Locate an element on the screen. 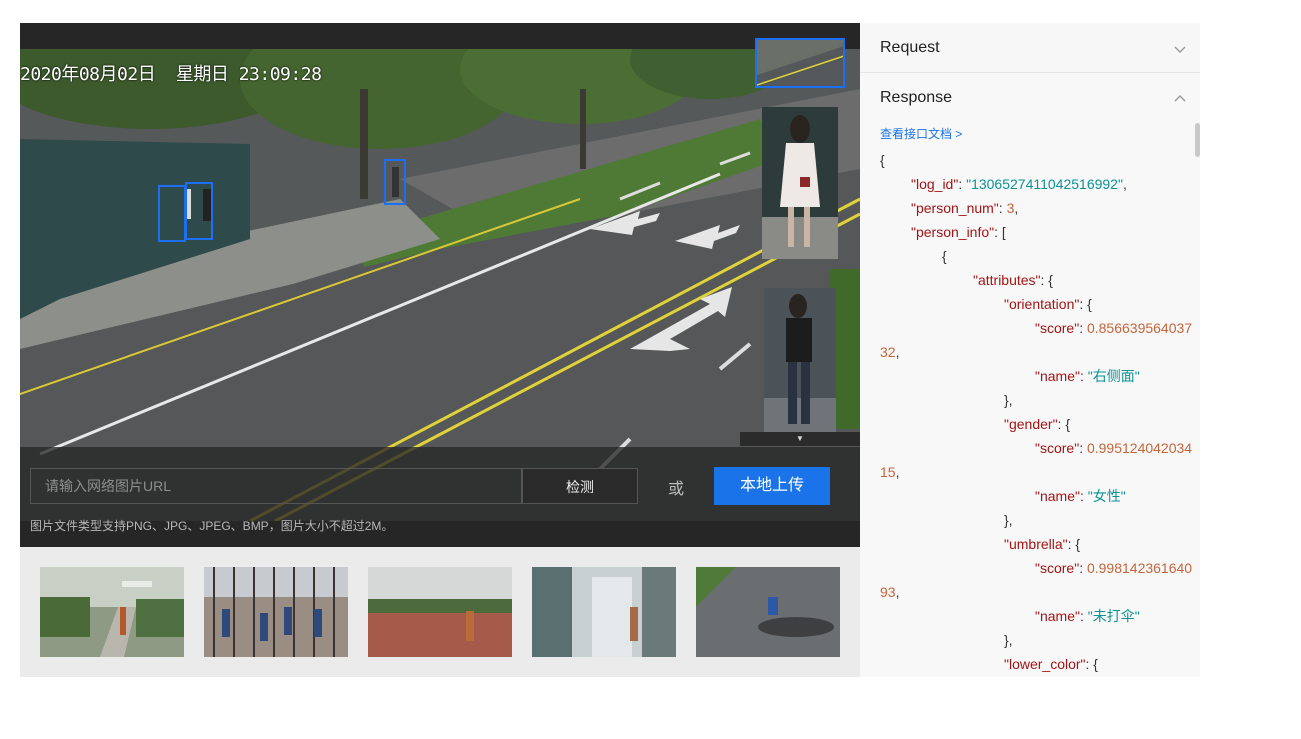 This screenshot has height=739, width=1301. json-line: "lower_color": { is located at coordinates (1037, 664).